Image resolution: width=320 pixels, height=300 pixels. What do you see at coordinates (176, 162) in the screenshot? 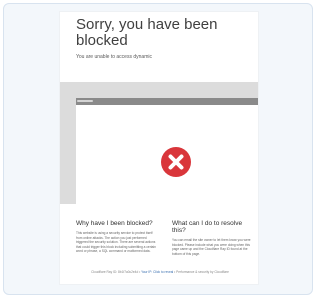
I see `x-circle-icon` at bounding box center [176, 162].